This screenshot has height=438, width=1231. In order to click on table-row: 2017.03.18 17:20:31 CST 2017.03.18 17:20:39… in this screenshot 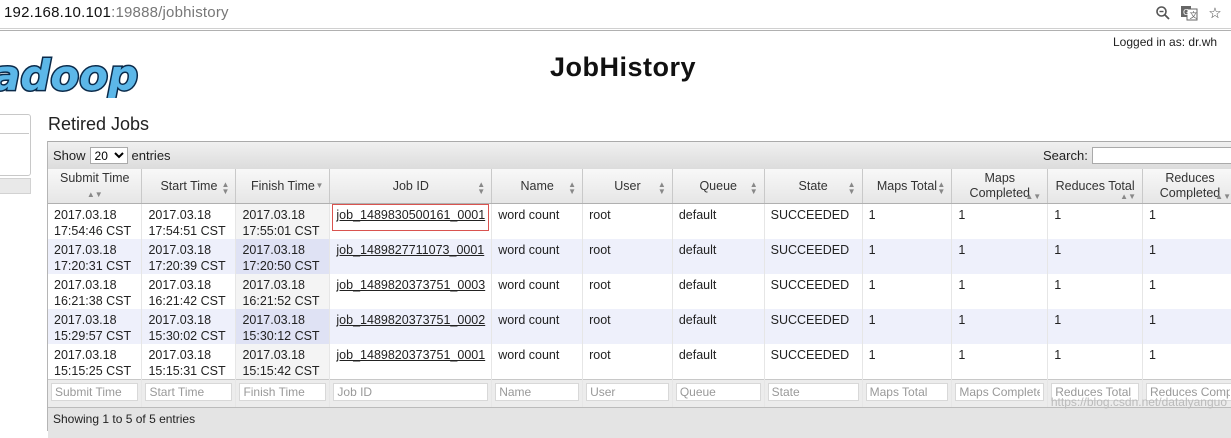, I will do `click(639, 256)`.